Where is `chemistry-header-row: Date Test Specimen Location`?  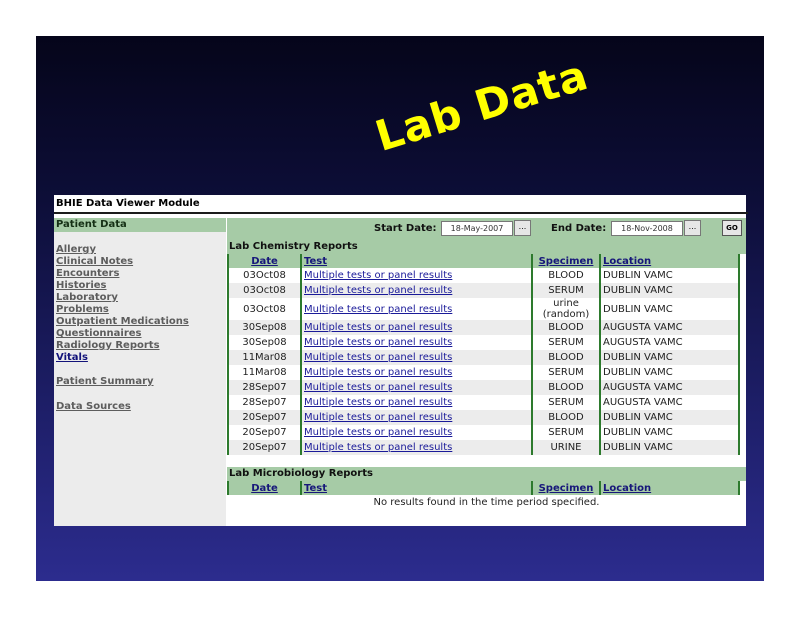
chemistry-header-row: Date Test Specimen Location is located at coordinates (483, 261).